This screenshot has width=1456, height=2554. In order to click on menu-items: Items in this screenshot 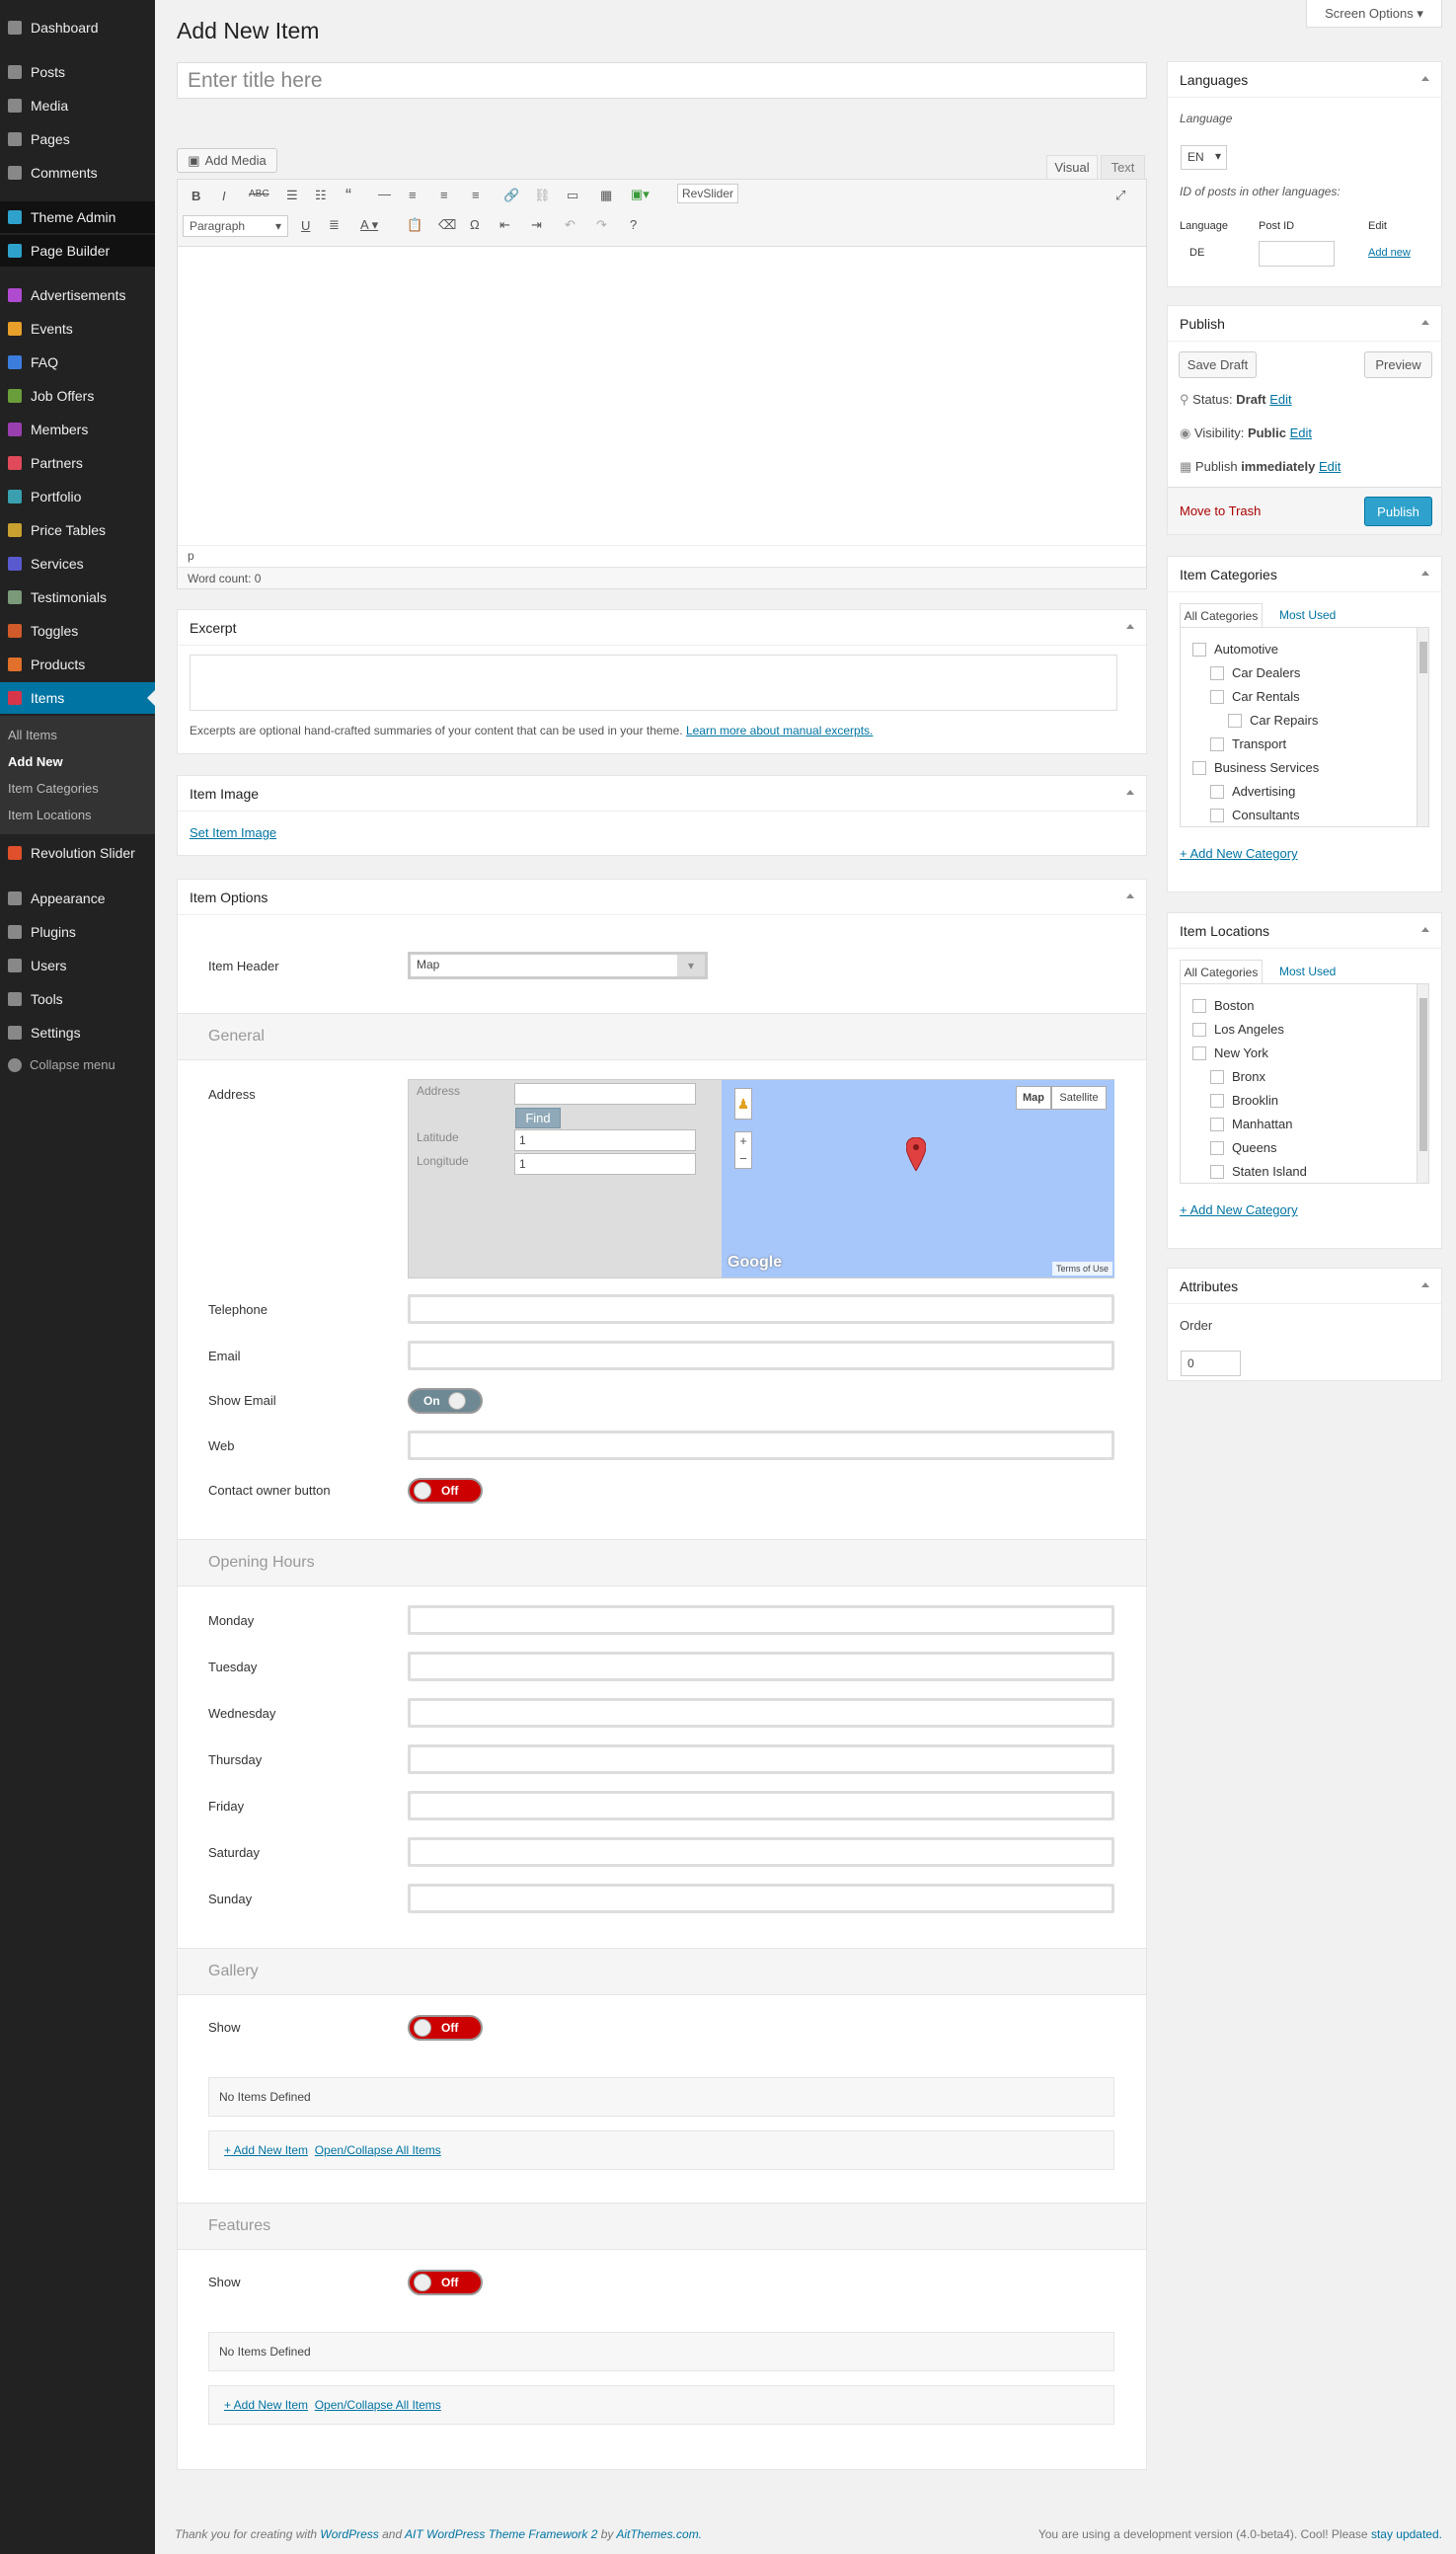, I will do `click(77, 698)`.